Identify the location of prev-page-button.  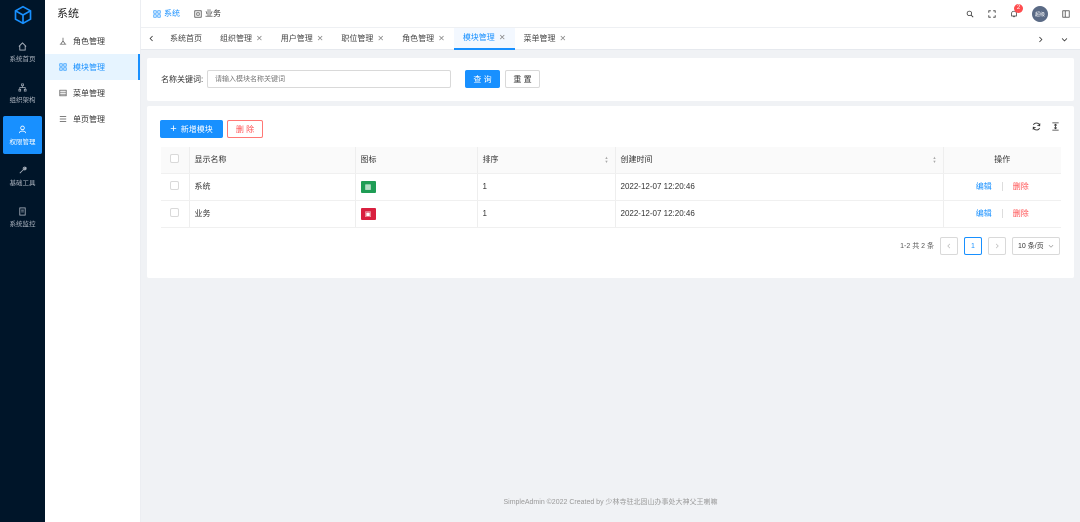
(949, 246).